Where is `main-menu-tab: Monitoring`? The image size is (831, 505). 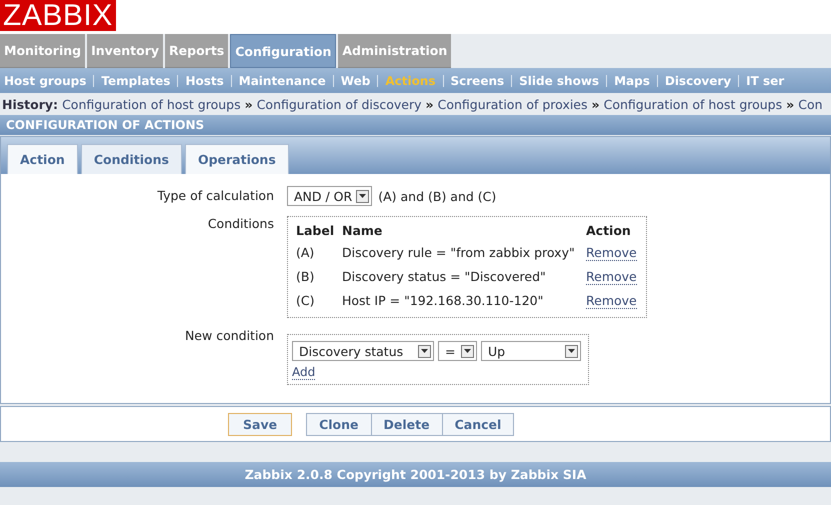 main-menu-tab: Monitoring is located at coordinates (43, 51).